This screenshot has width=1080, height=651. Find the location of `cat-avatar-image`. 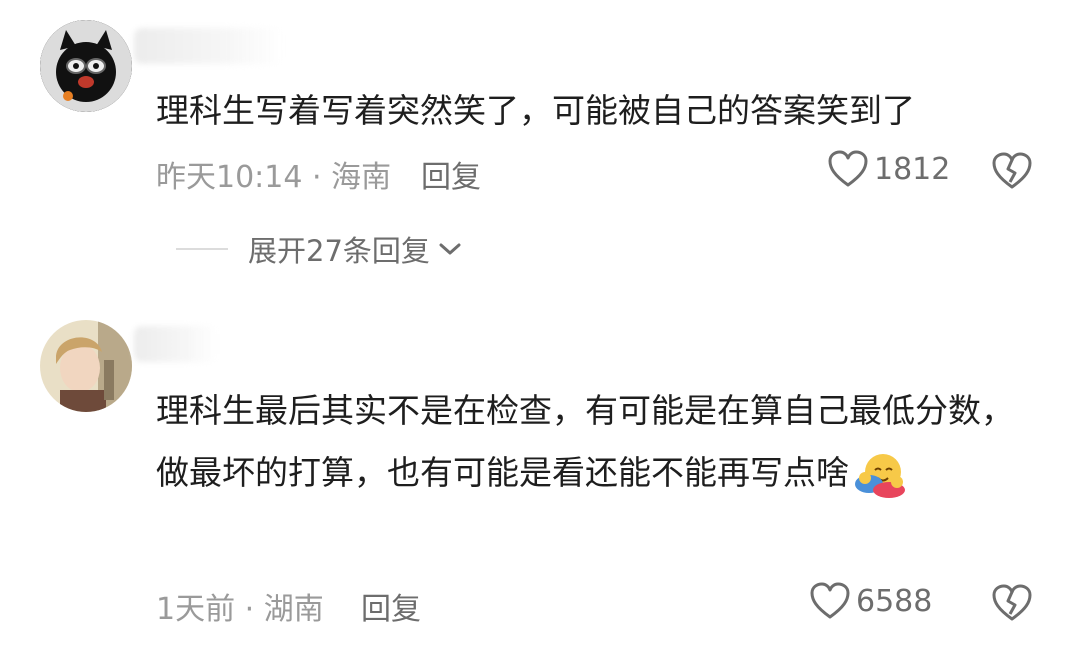

cat-avatar-image is located at coordinates (86, 66).